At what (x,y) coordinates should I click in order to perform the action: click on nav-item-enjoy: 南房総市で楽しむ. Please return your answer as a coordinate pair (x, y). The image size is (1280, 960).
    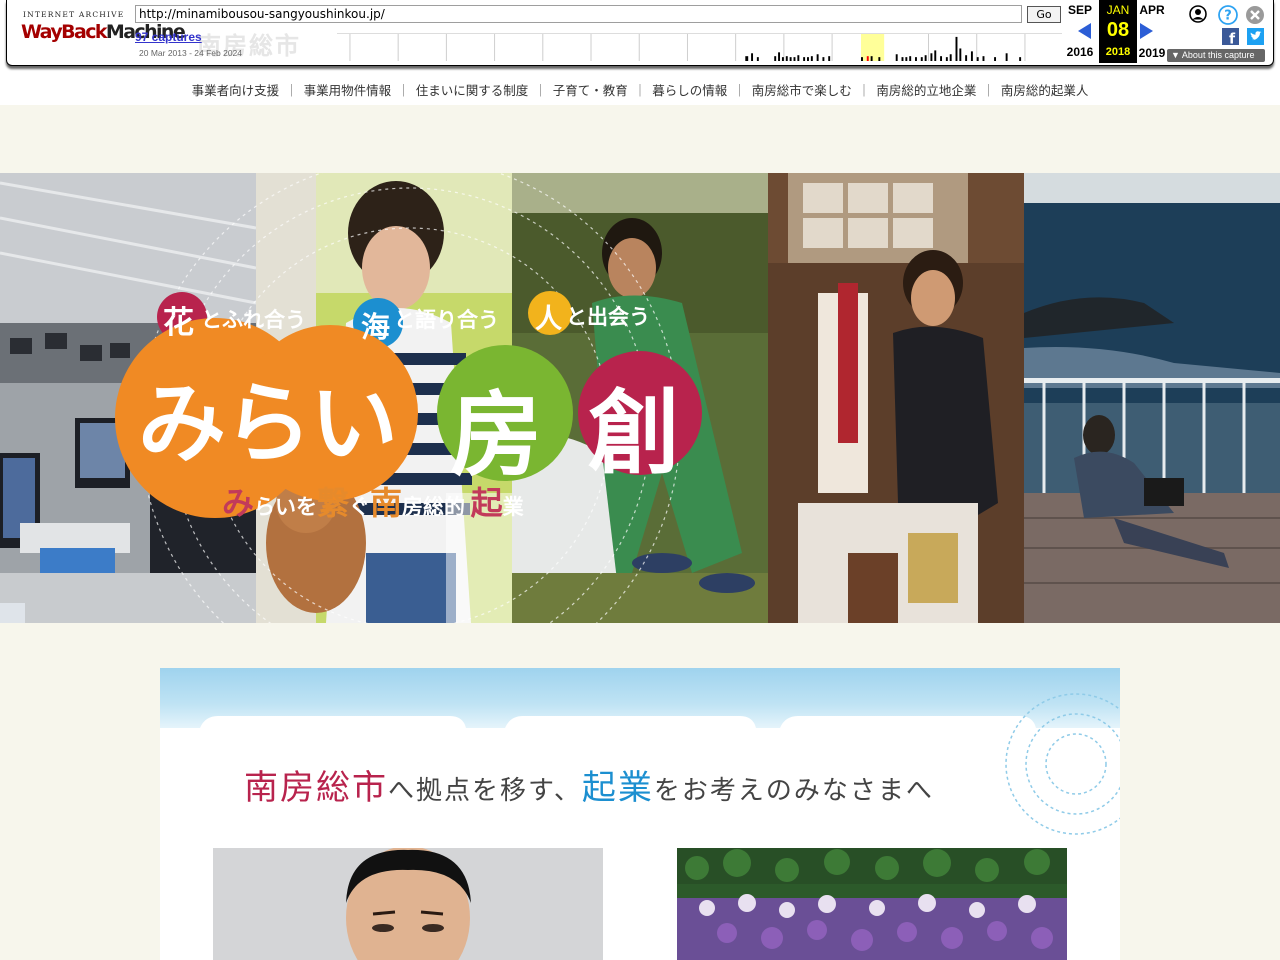
    Looking at the image, I should click on (802, 89).